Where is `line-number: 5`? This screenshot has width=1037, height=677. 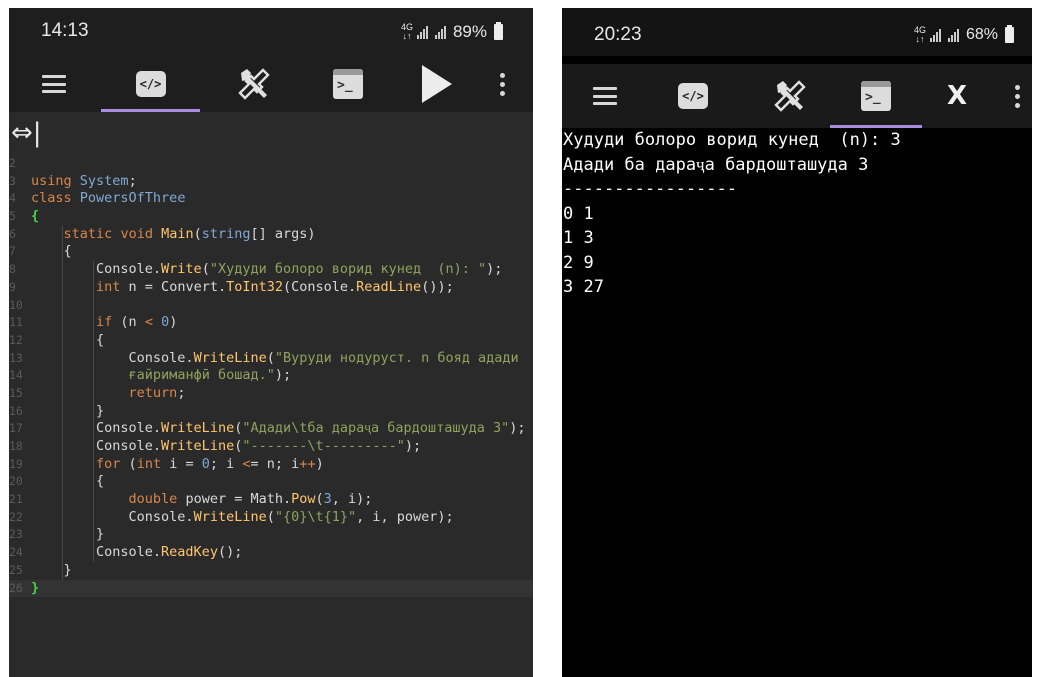
line-number: 5 is located at coordinates (12, 216).